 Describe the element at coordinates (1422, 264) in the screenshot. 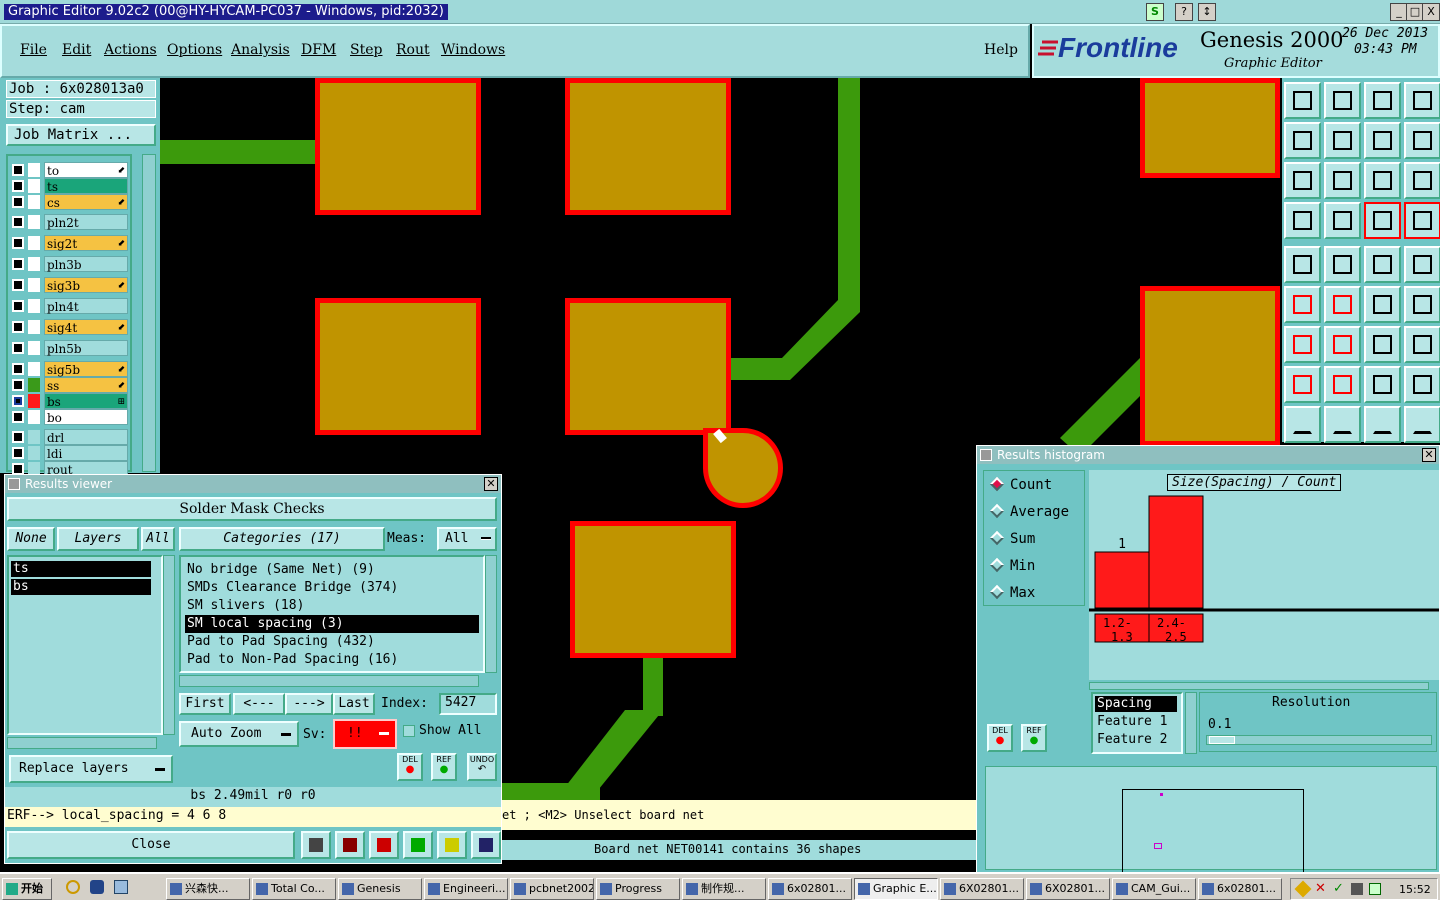

I see `circle-icon` at that location.